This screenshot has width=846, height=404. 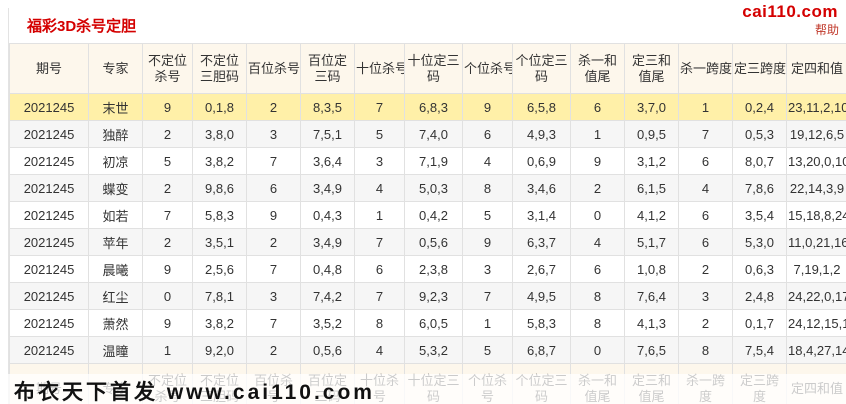 I want to click on table-cell: 15,18,8,24, so click(x=816, y=215).